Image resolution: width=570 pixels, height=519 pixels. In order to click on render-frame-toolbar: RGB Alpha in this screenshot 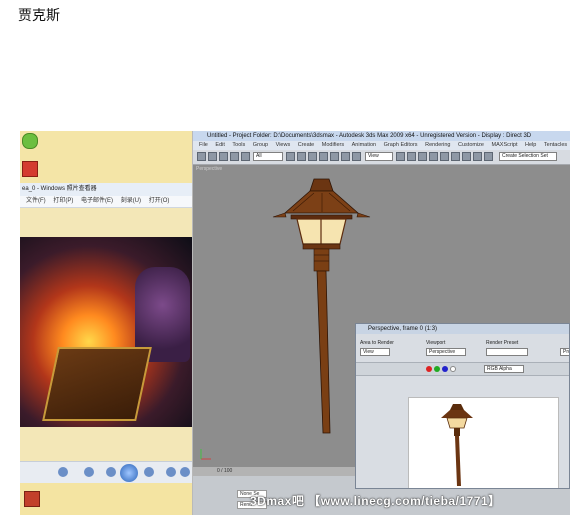, I will do `click(462, 369)`.